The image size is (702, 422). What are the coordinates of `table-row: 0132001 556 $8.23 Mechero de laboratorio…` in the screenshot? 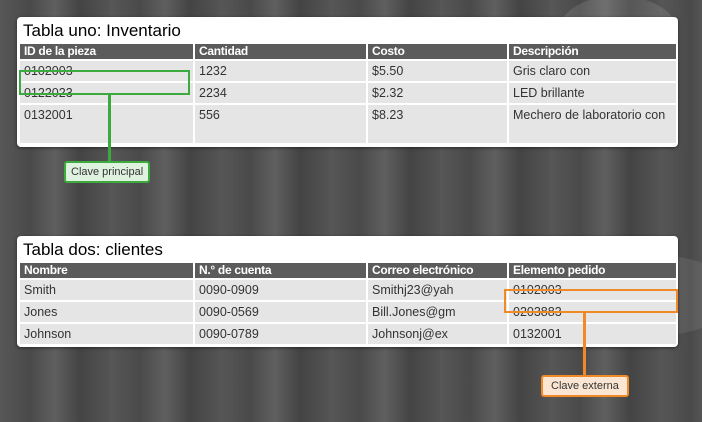 It's located at (348, 123).